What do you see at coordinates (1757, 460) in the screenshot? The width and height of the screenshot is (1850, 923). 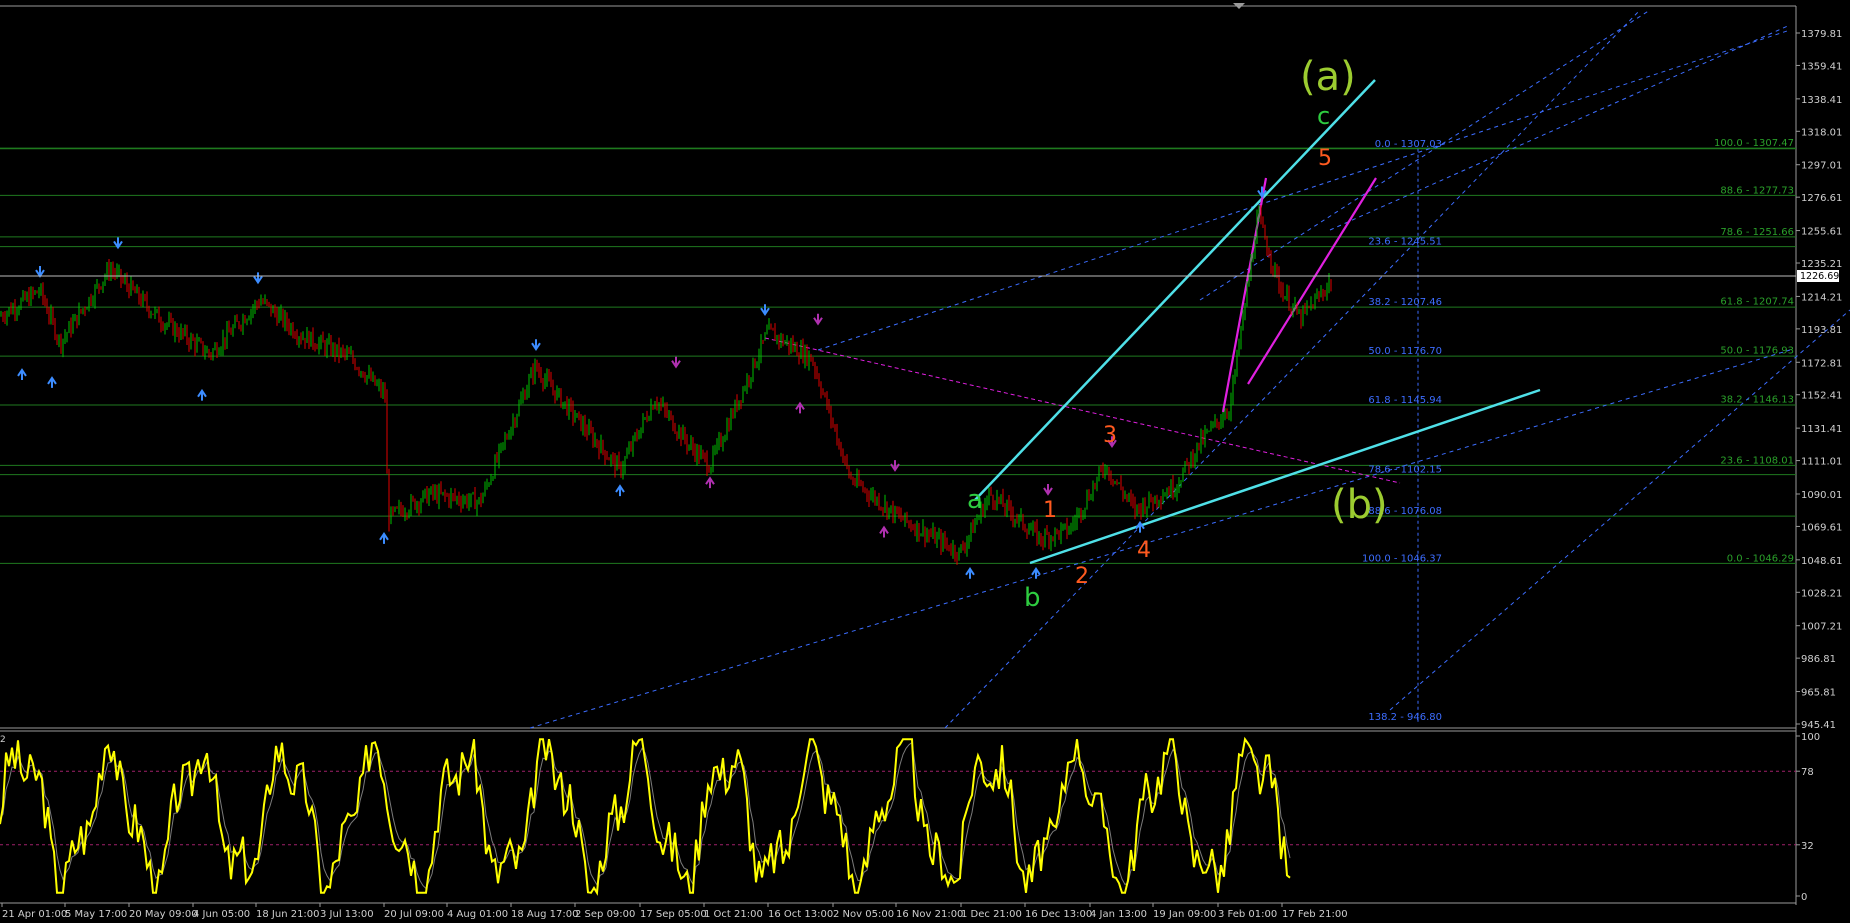 I see `fib-right-label: 23.6 - 1108.01` at bounding box center [1757, 460].